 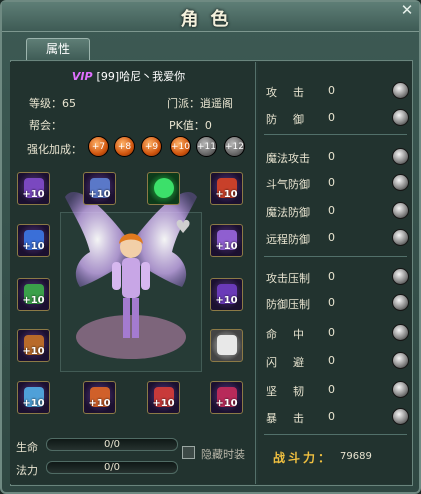 I want to click on stat-row: 坚韧 0, so click(x=337, y=391).